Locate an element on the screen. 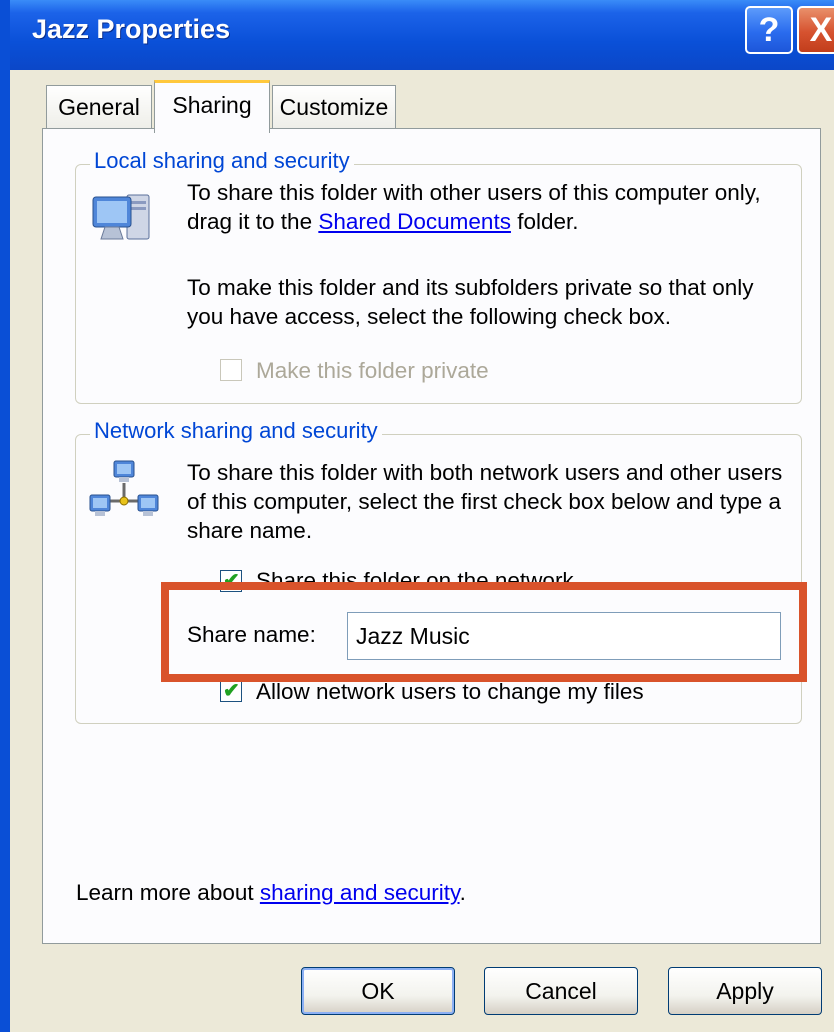 This screenshot has height=1032, width=834. sharing-security-link: sharing and security is located at coordinates (360, 892).